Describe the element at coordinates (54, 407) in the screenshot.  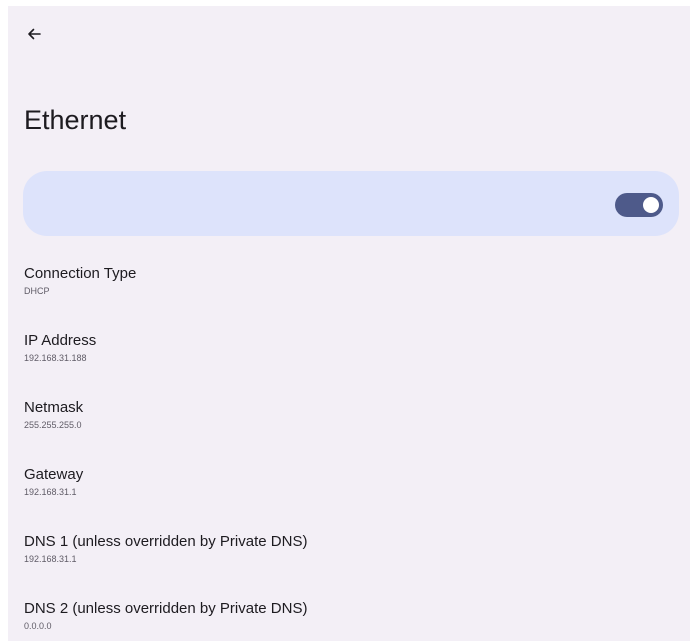
I see `info-label: Netmask` at that location.